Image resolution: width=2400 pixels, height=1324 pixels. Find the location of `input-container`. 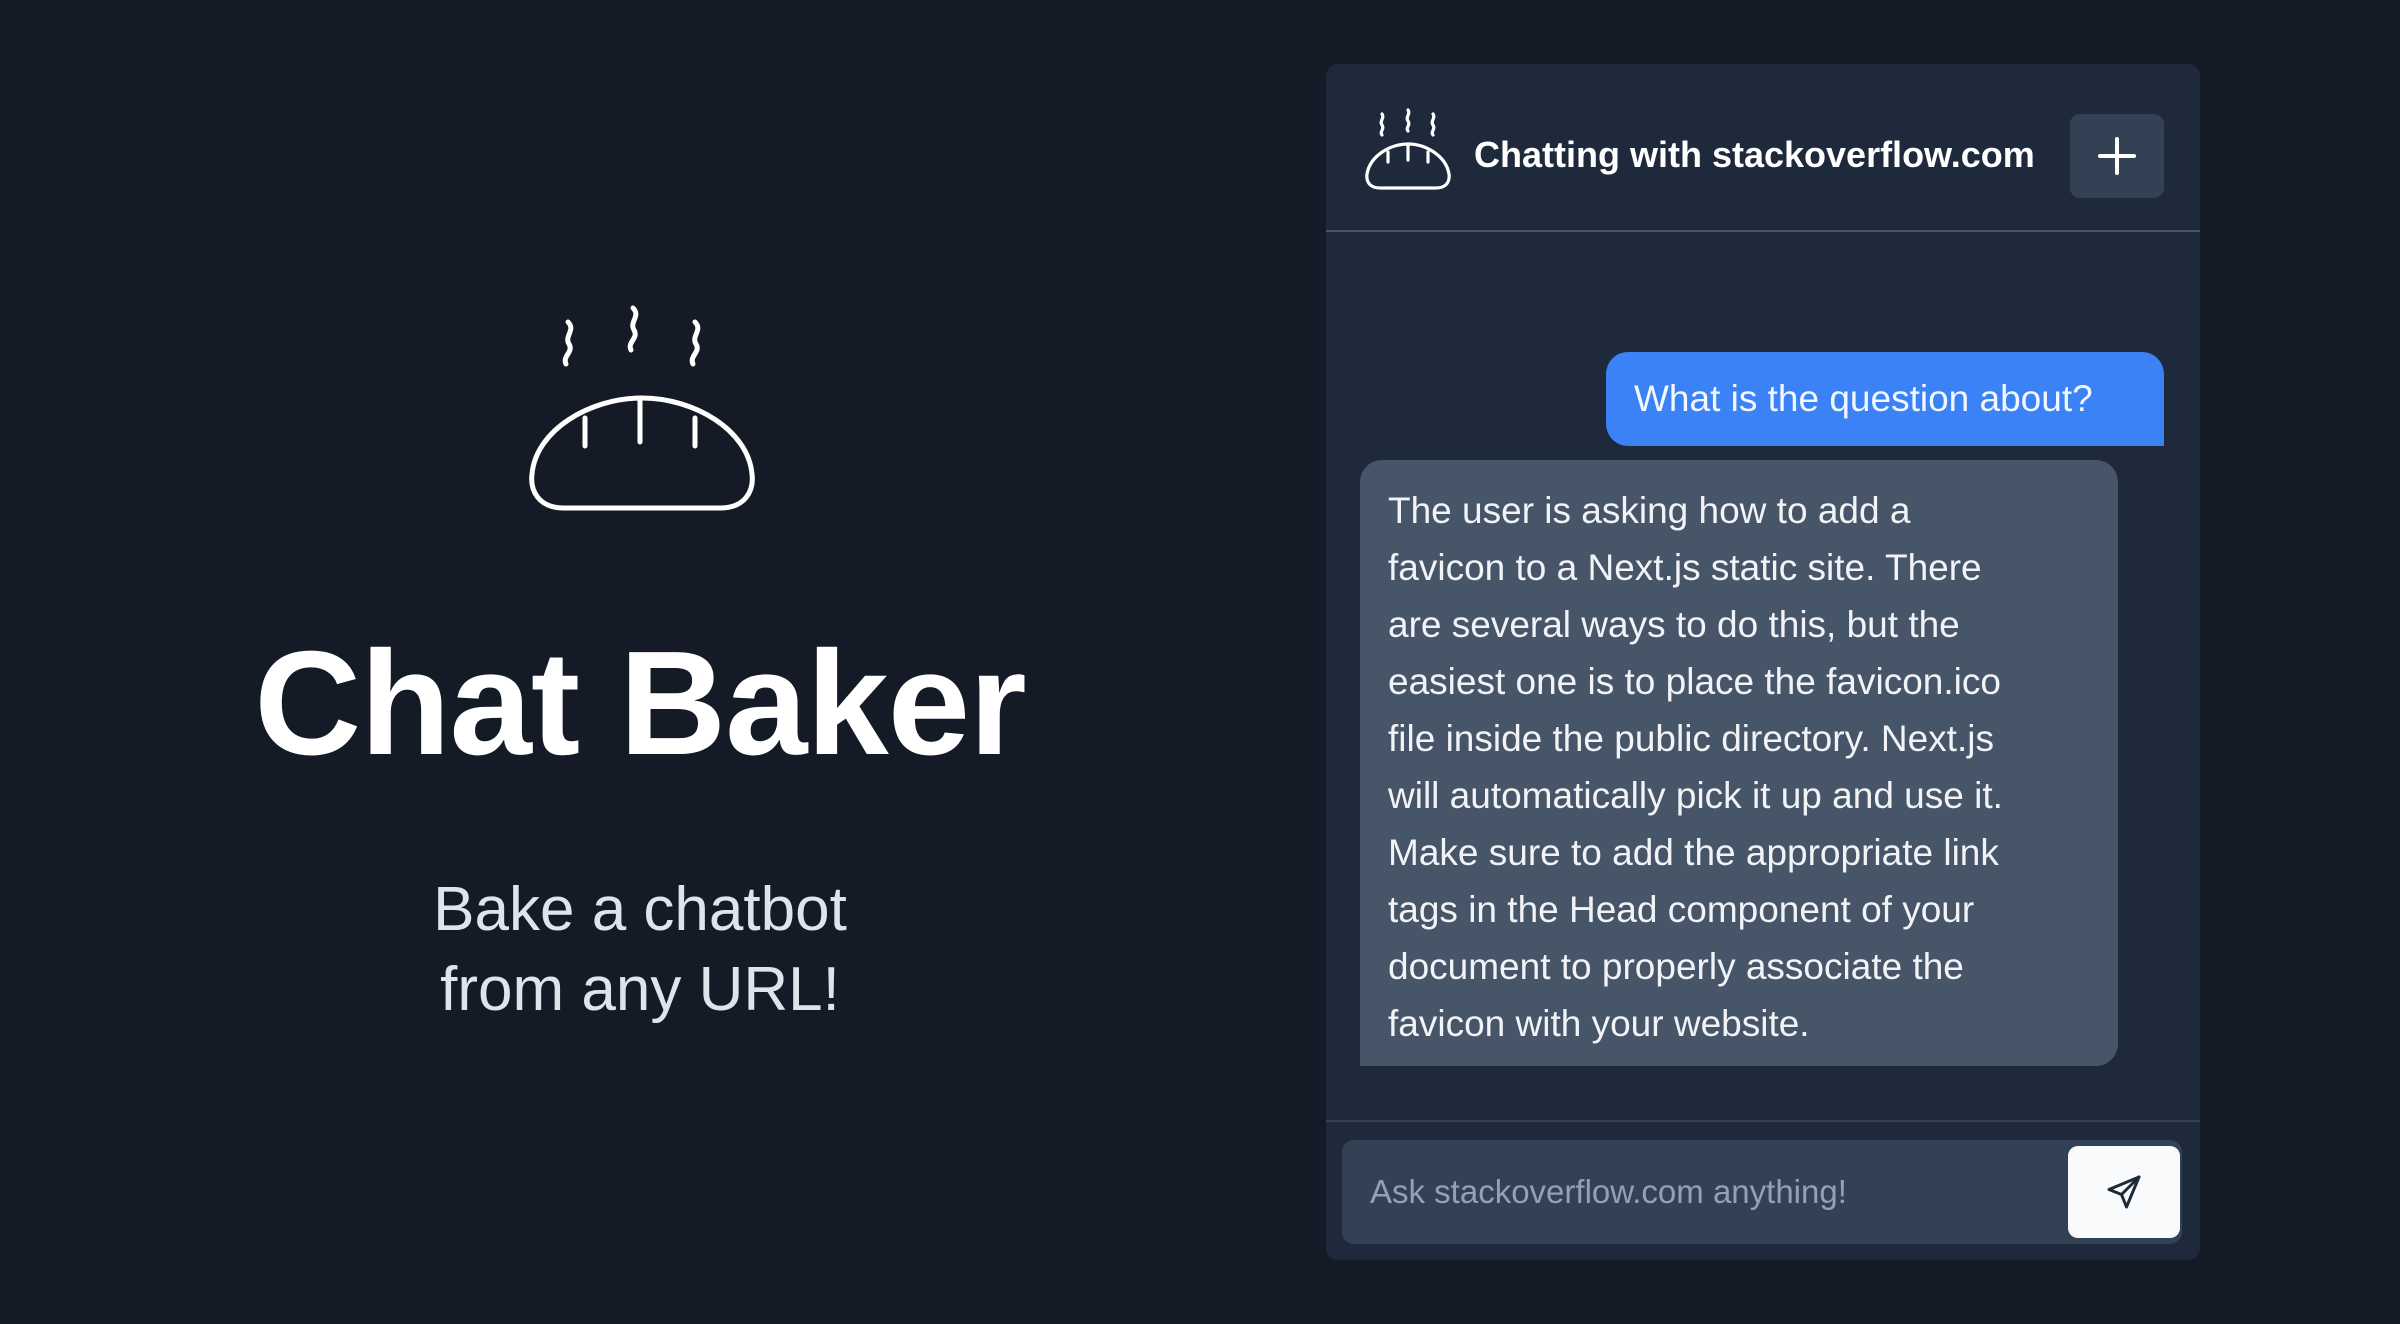

input-container is located at coordinates (1762, 1192).